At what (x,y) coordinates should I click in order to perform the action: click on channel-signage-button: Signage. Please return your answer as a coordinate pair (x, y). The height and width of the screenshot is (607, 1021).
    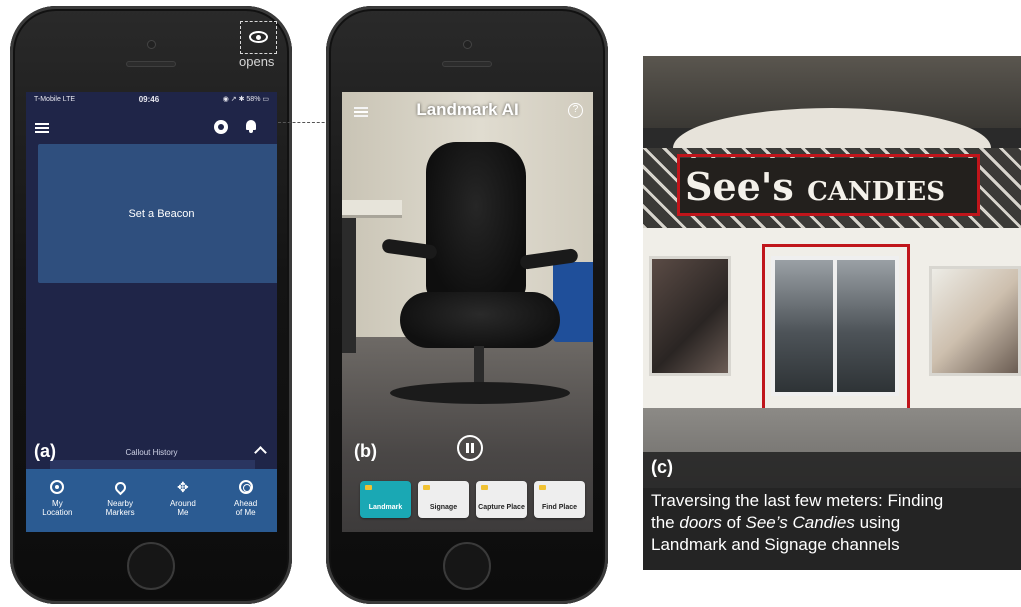
    Looking at the image, I should click on (443, 499).